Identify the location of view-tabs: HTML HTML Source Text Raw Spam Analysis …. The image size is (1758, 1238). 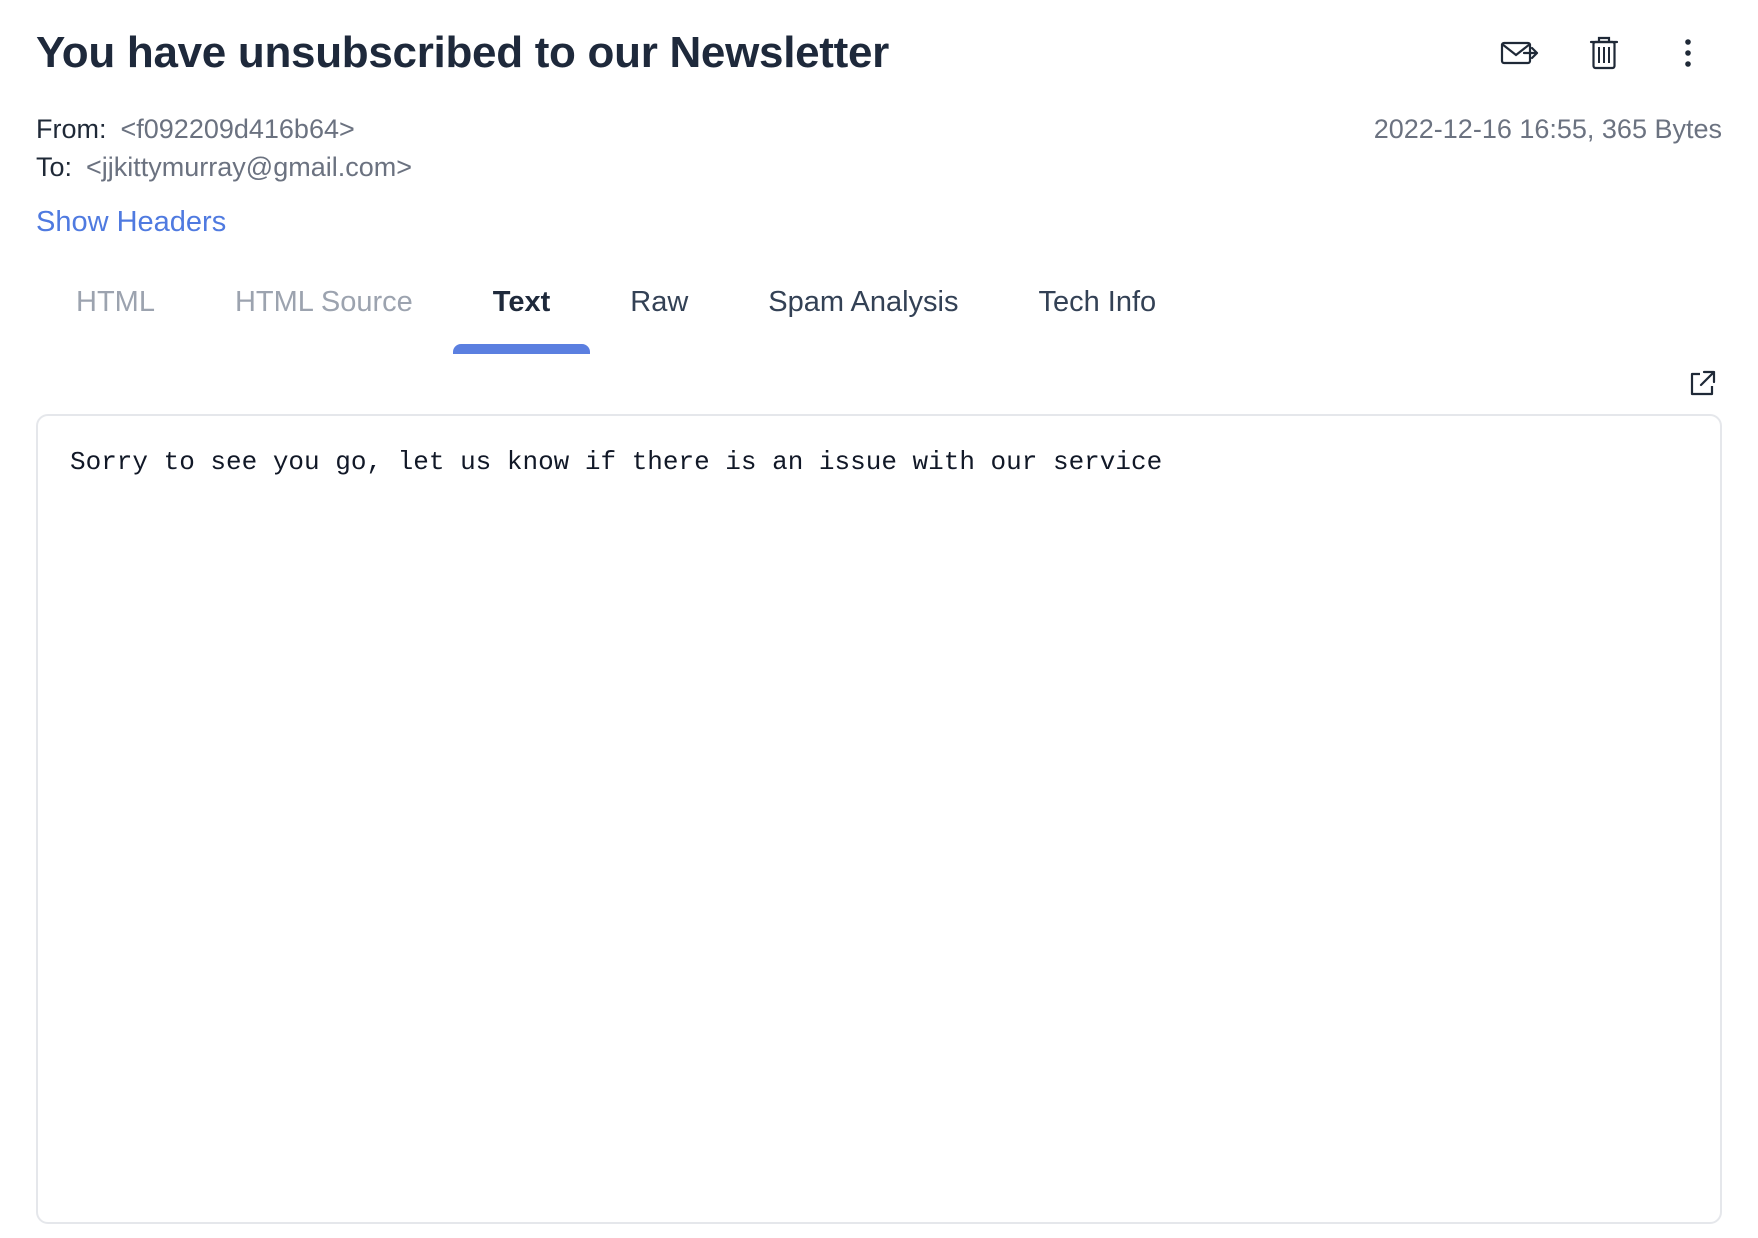
(616, 313).